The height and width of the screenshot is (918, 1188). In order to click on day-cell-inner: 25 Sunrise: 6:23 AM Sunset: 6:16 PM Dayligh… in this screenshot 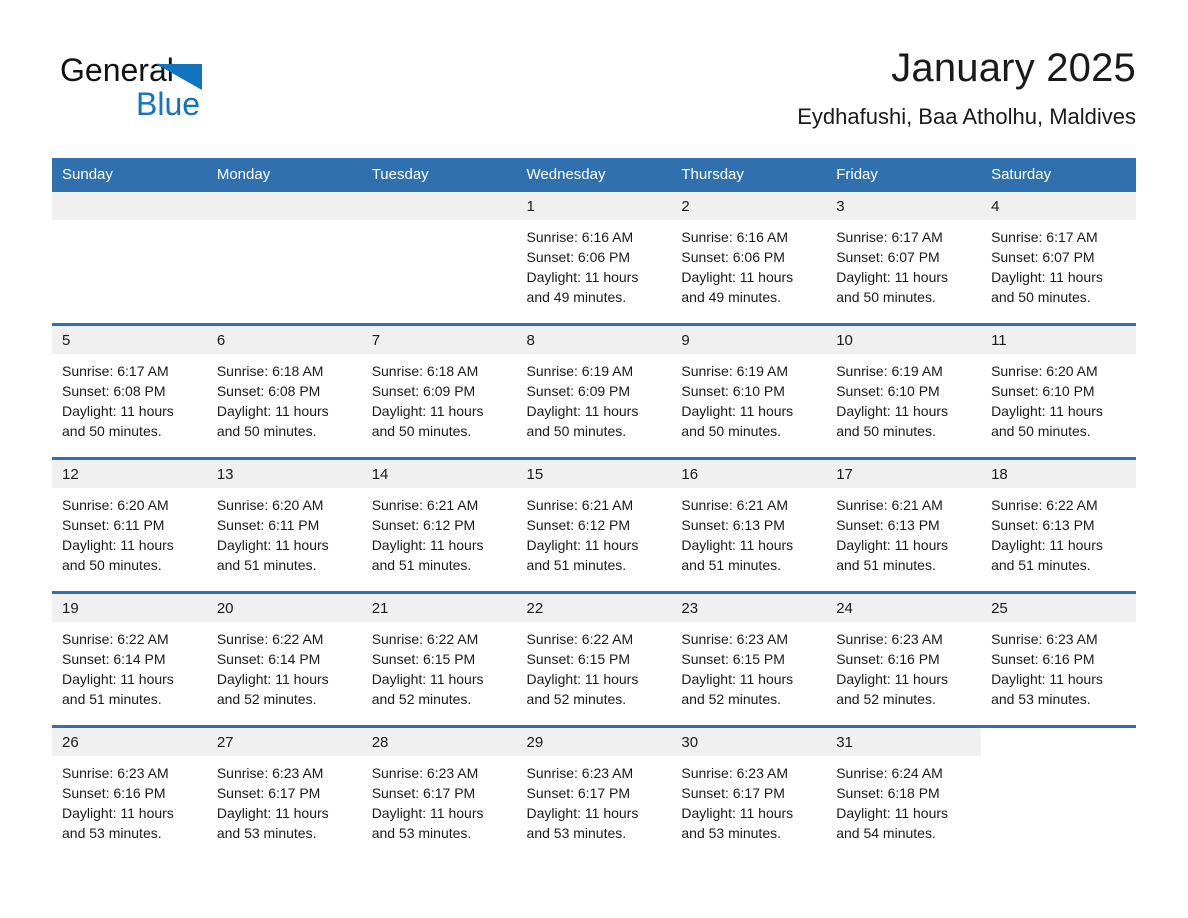, I will do `click(1058, 659)`.